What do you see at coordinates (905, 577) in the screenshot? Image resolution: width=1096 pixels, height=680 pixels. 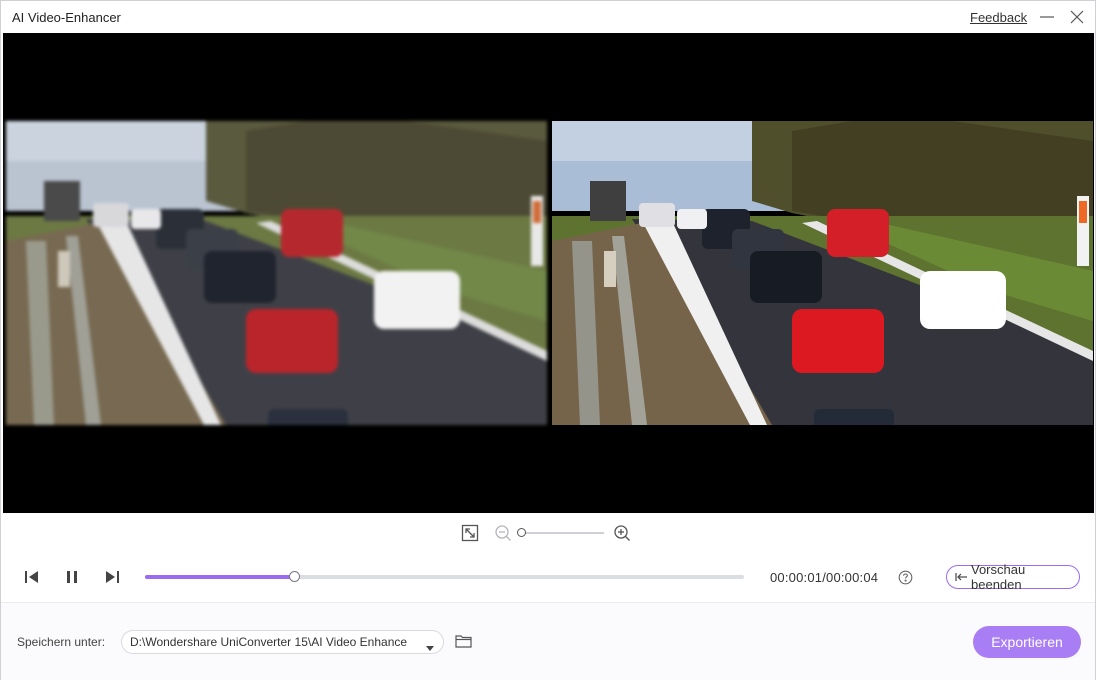 I see `help-icon` at bounding box center [905, 577].